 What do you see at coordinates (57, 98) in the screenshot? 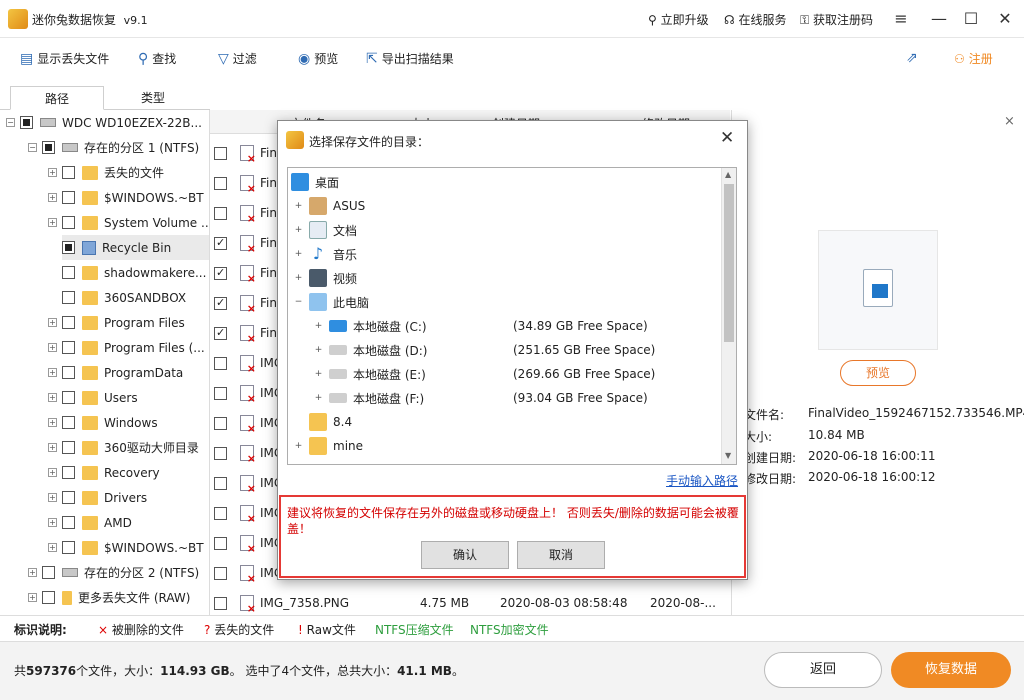
I see `tab-path: 路径` at bounding box center [57, 98].